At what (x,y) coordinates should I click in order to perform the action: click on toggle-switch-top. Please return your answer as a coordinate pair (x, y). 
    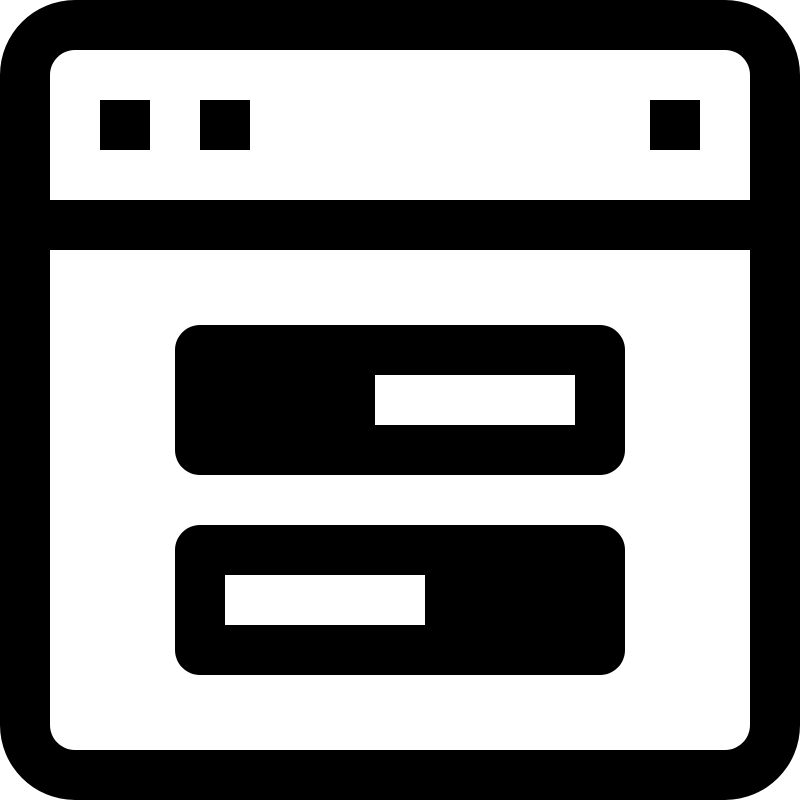
    Looking at the image, I should click on (400, 400).